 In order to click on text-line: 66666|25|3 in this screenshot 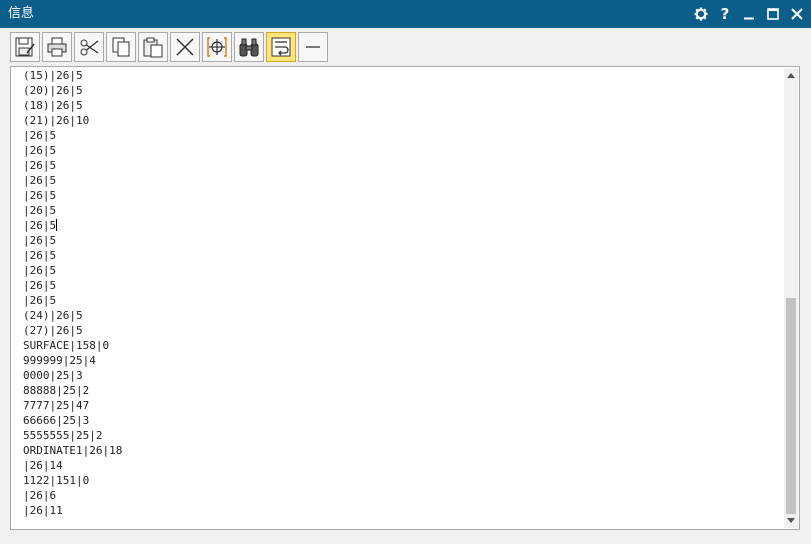, I will do `click(56, 420)`.